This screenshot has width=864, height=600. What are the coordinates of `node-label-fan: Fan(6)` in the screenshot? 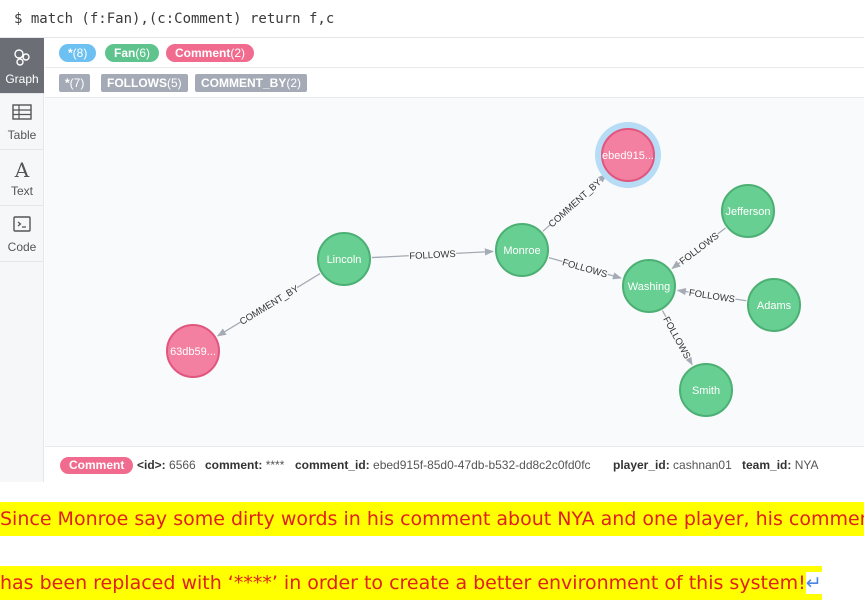 It's located at (132, 53).